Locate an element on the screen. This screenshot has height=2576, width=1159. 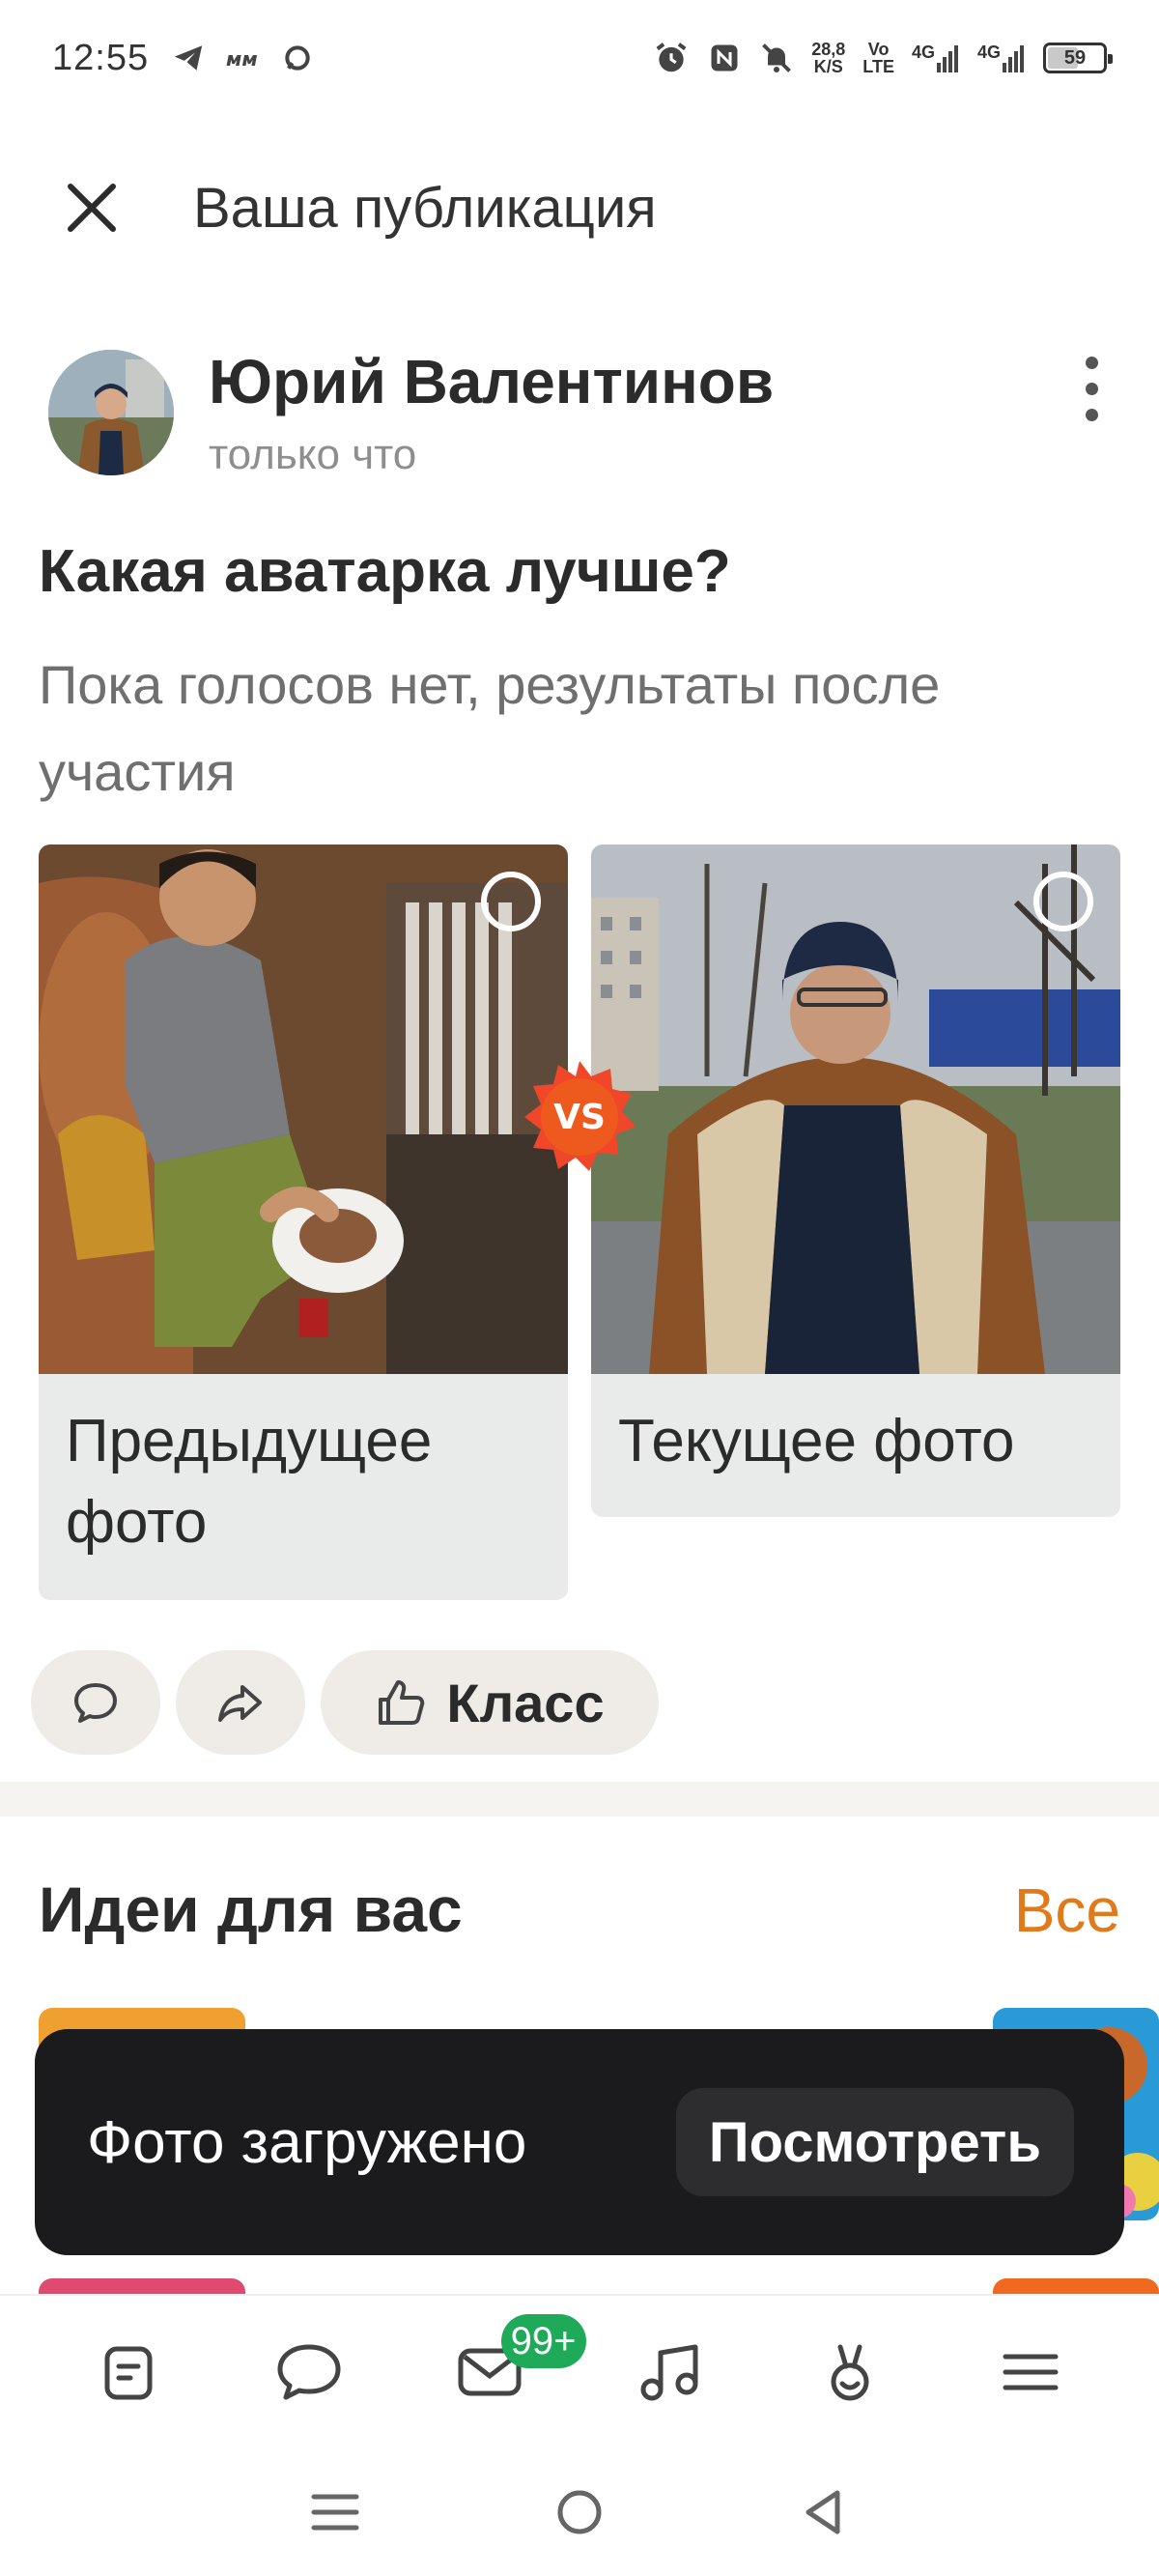
mm-app-icon: мм is located at coordinates (242, 59).